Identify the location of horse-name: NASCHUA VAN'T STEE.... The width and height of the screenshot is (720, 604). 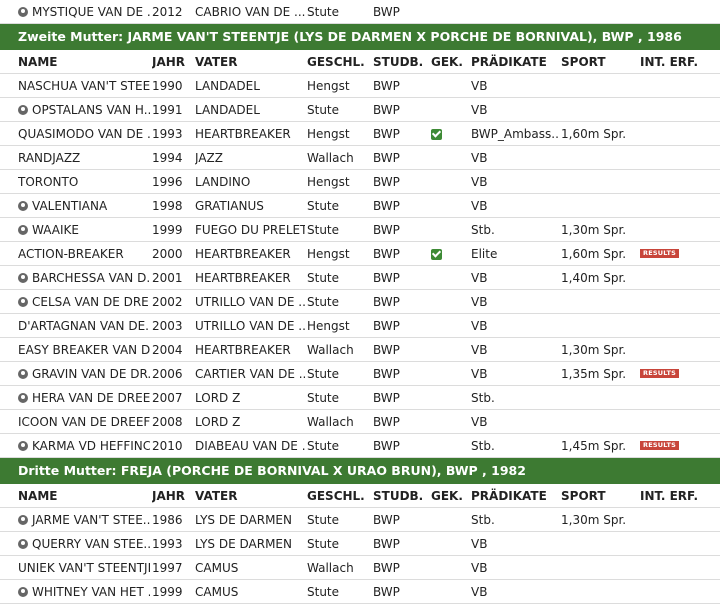
(84, 86).